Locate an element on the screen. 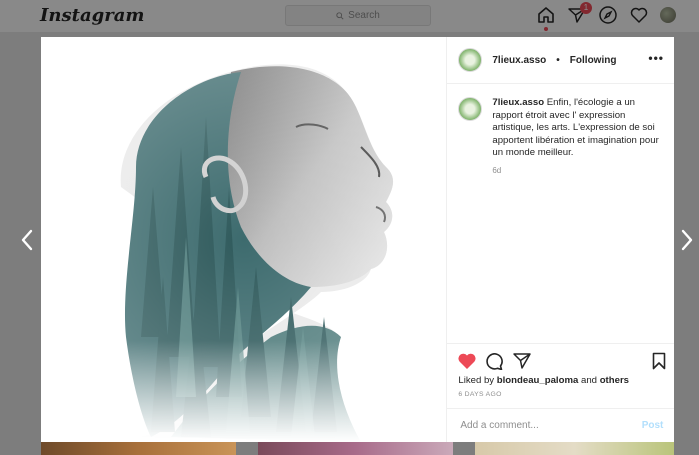 Image resolution: width=699 pixels, height=455 pixels. next-post-arrow-icon is located at coordinates (687, 240).